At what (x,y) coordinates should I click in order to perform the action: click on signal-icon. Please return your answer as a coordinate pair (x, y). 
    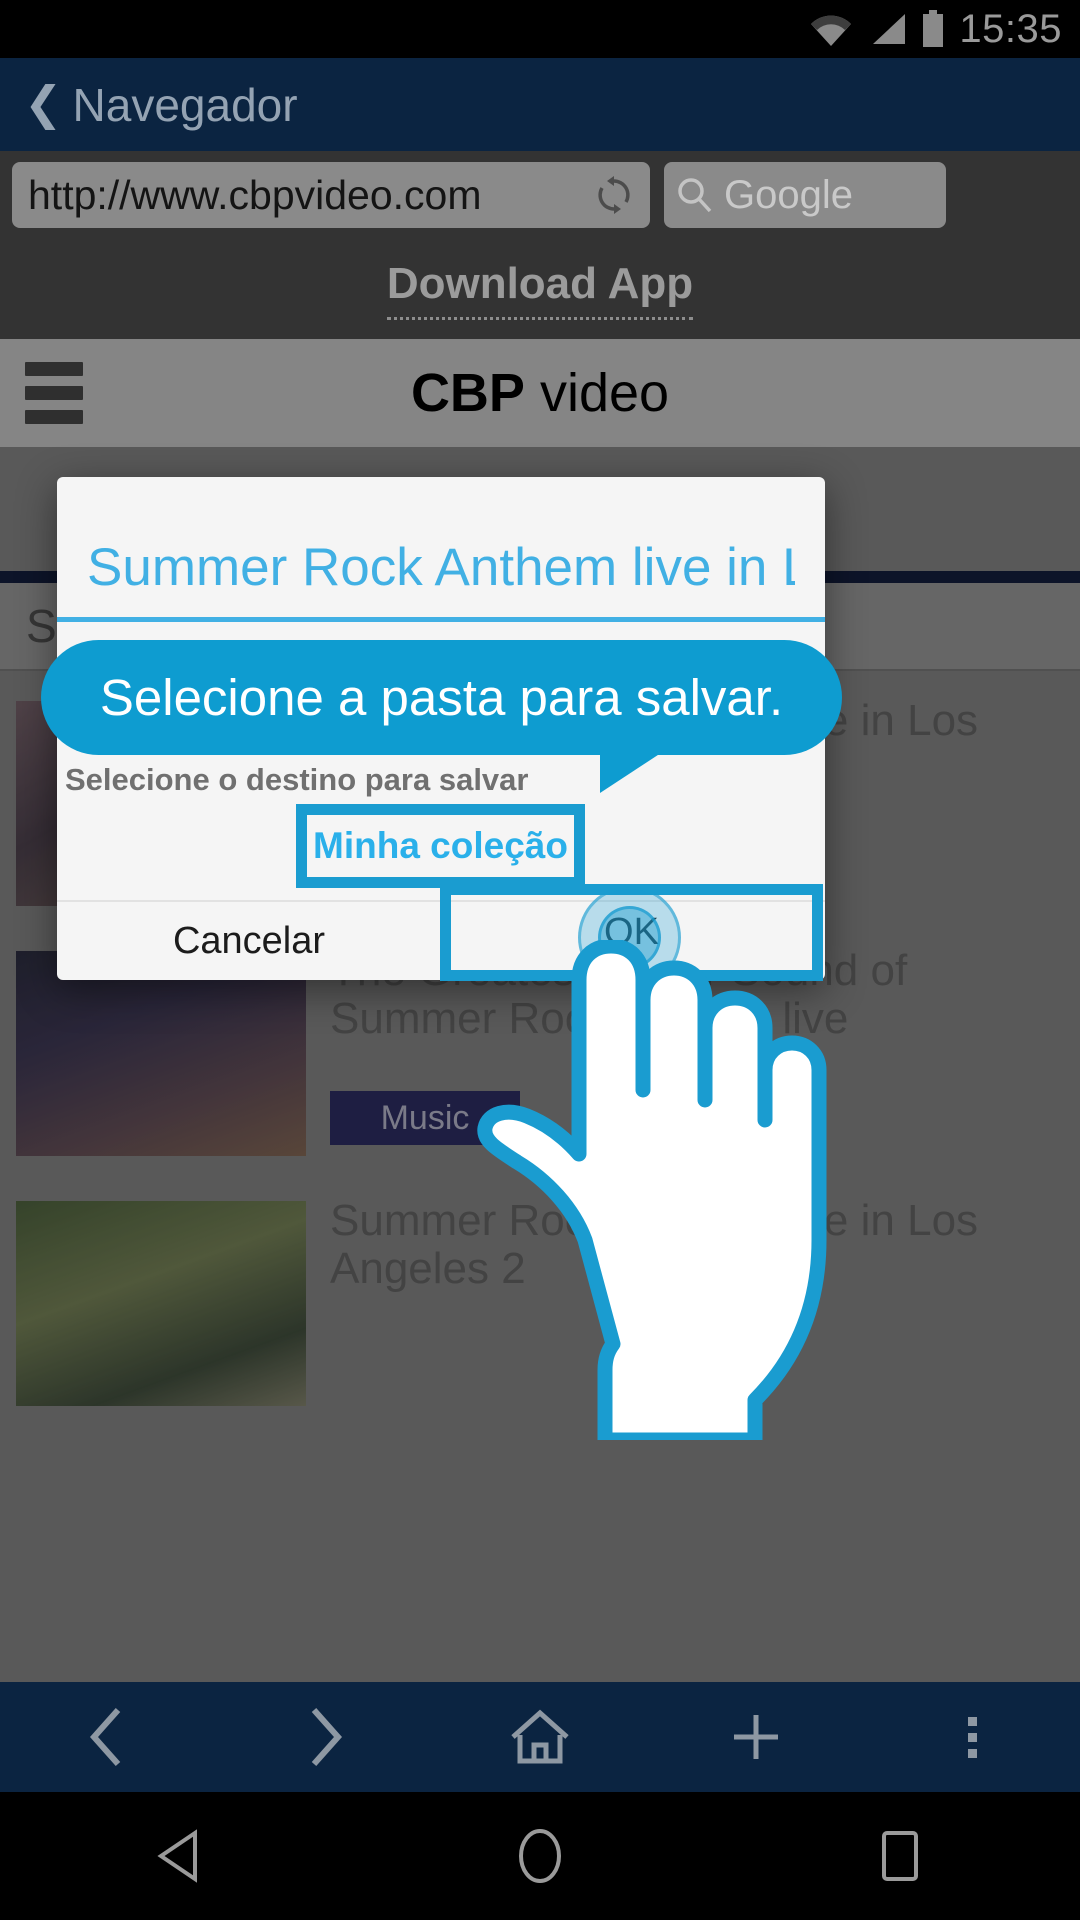
    Looking at the image, I should click on (889, 29).